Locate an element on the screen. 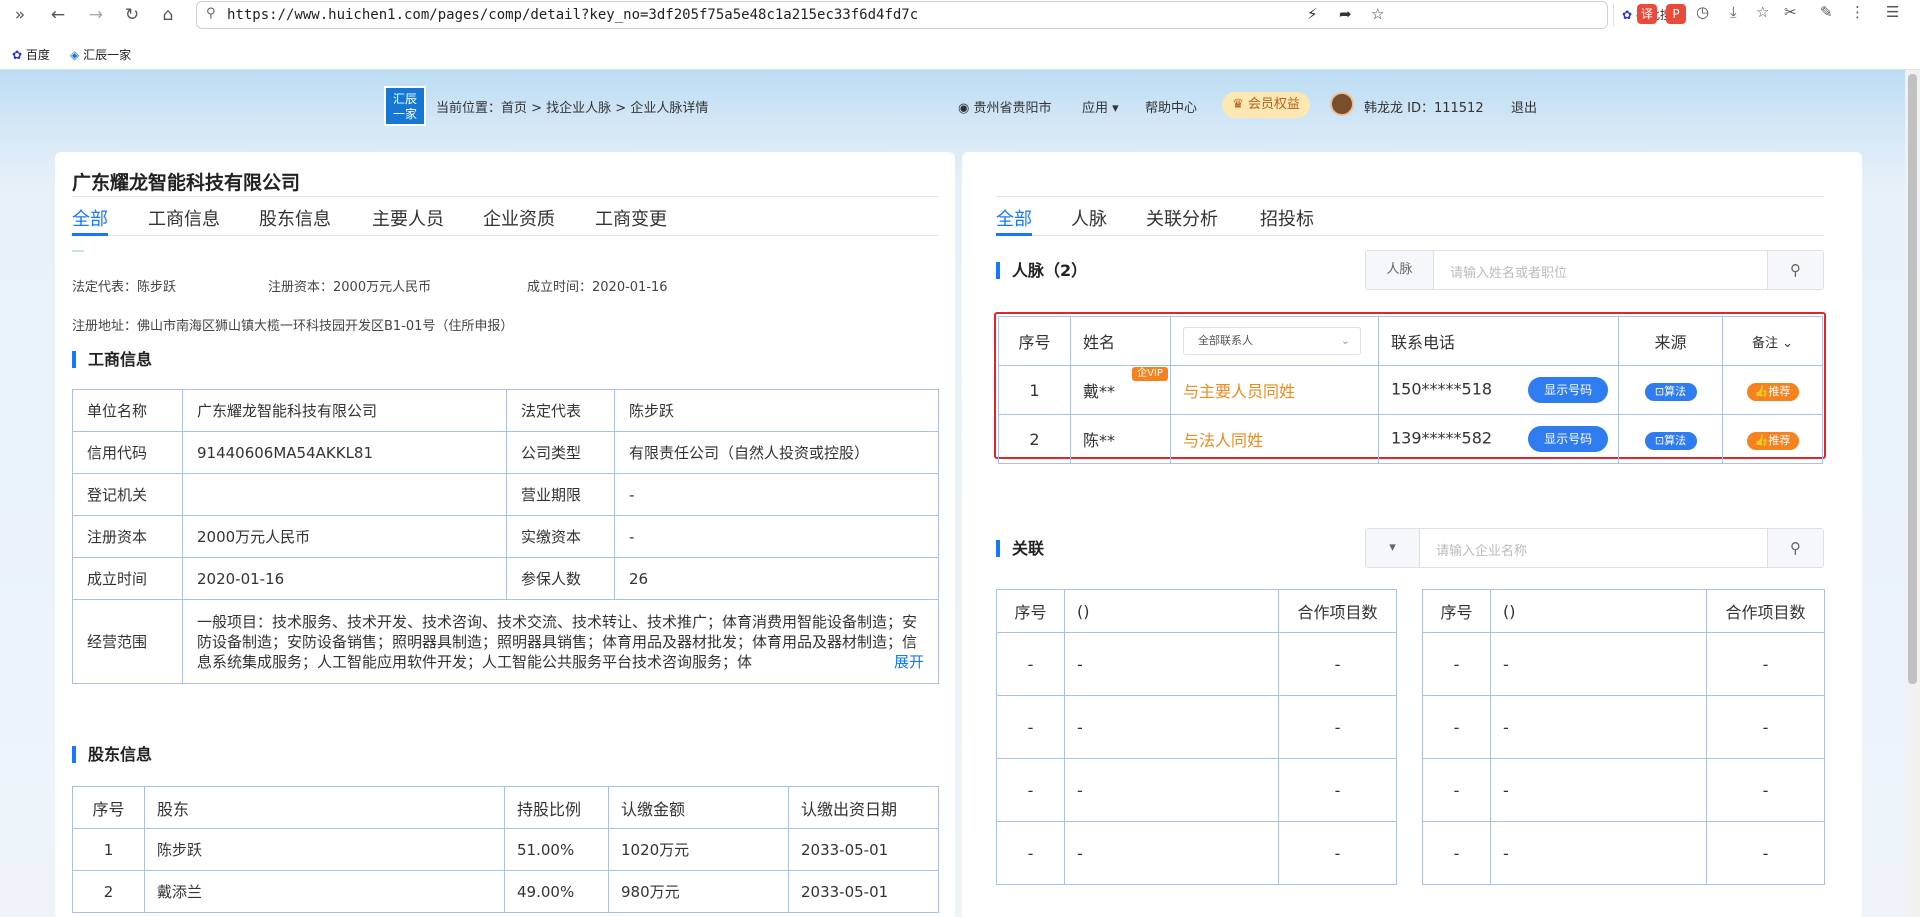 This screenshot has height=917, width=1920. algorithm-badge: ⊡算法 is located at coordinates (1670, 391).